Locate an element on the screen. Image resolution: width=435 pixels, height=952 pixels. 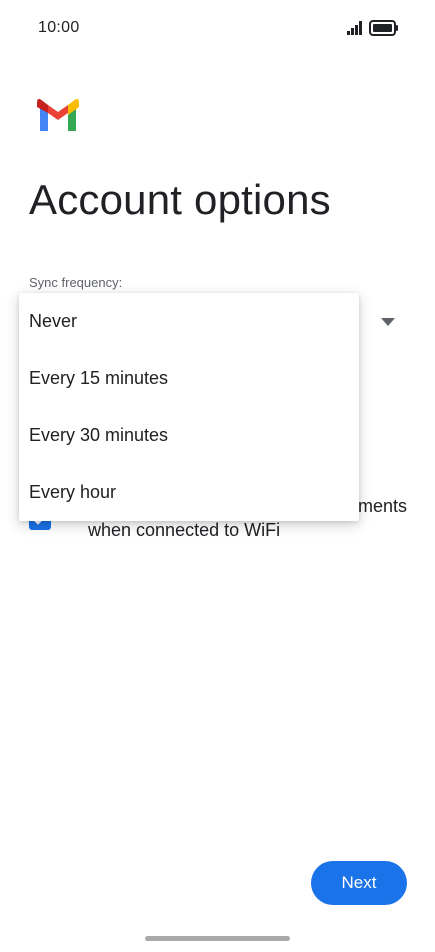
menu-item-never: Never is located at coordinates (189, 321).